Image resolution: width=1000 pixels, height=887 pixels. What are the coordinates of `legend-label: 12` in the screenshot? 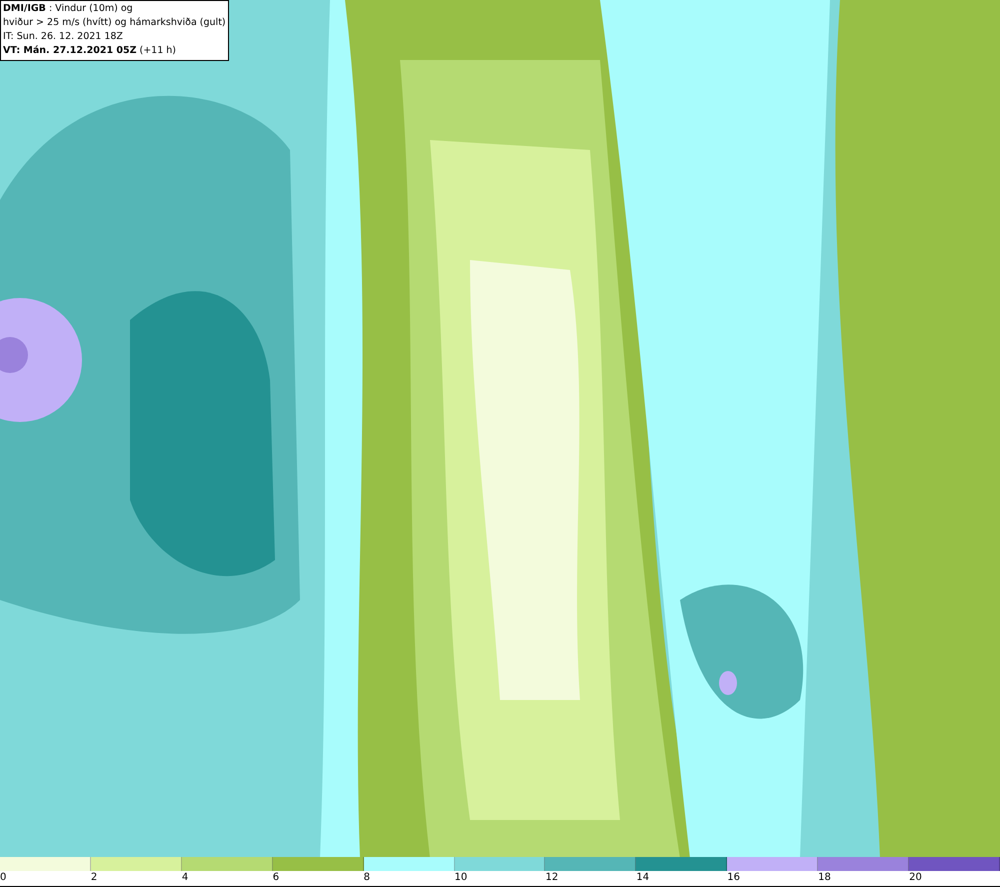 It's located at (551, 878).